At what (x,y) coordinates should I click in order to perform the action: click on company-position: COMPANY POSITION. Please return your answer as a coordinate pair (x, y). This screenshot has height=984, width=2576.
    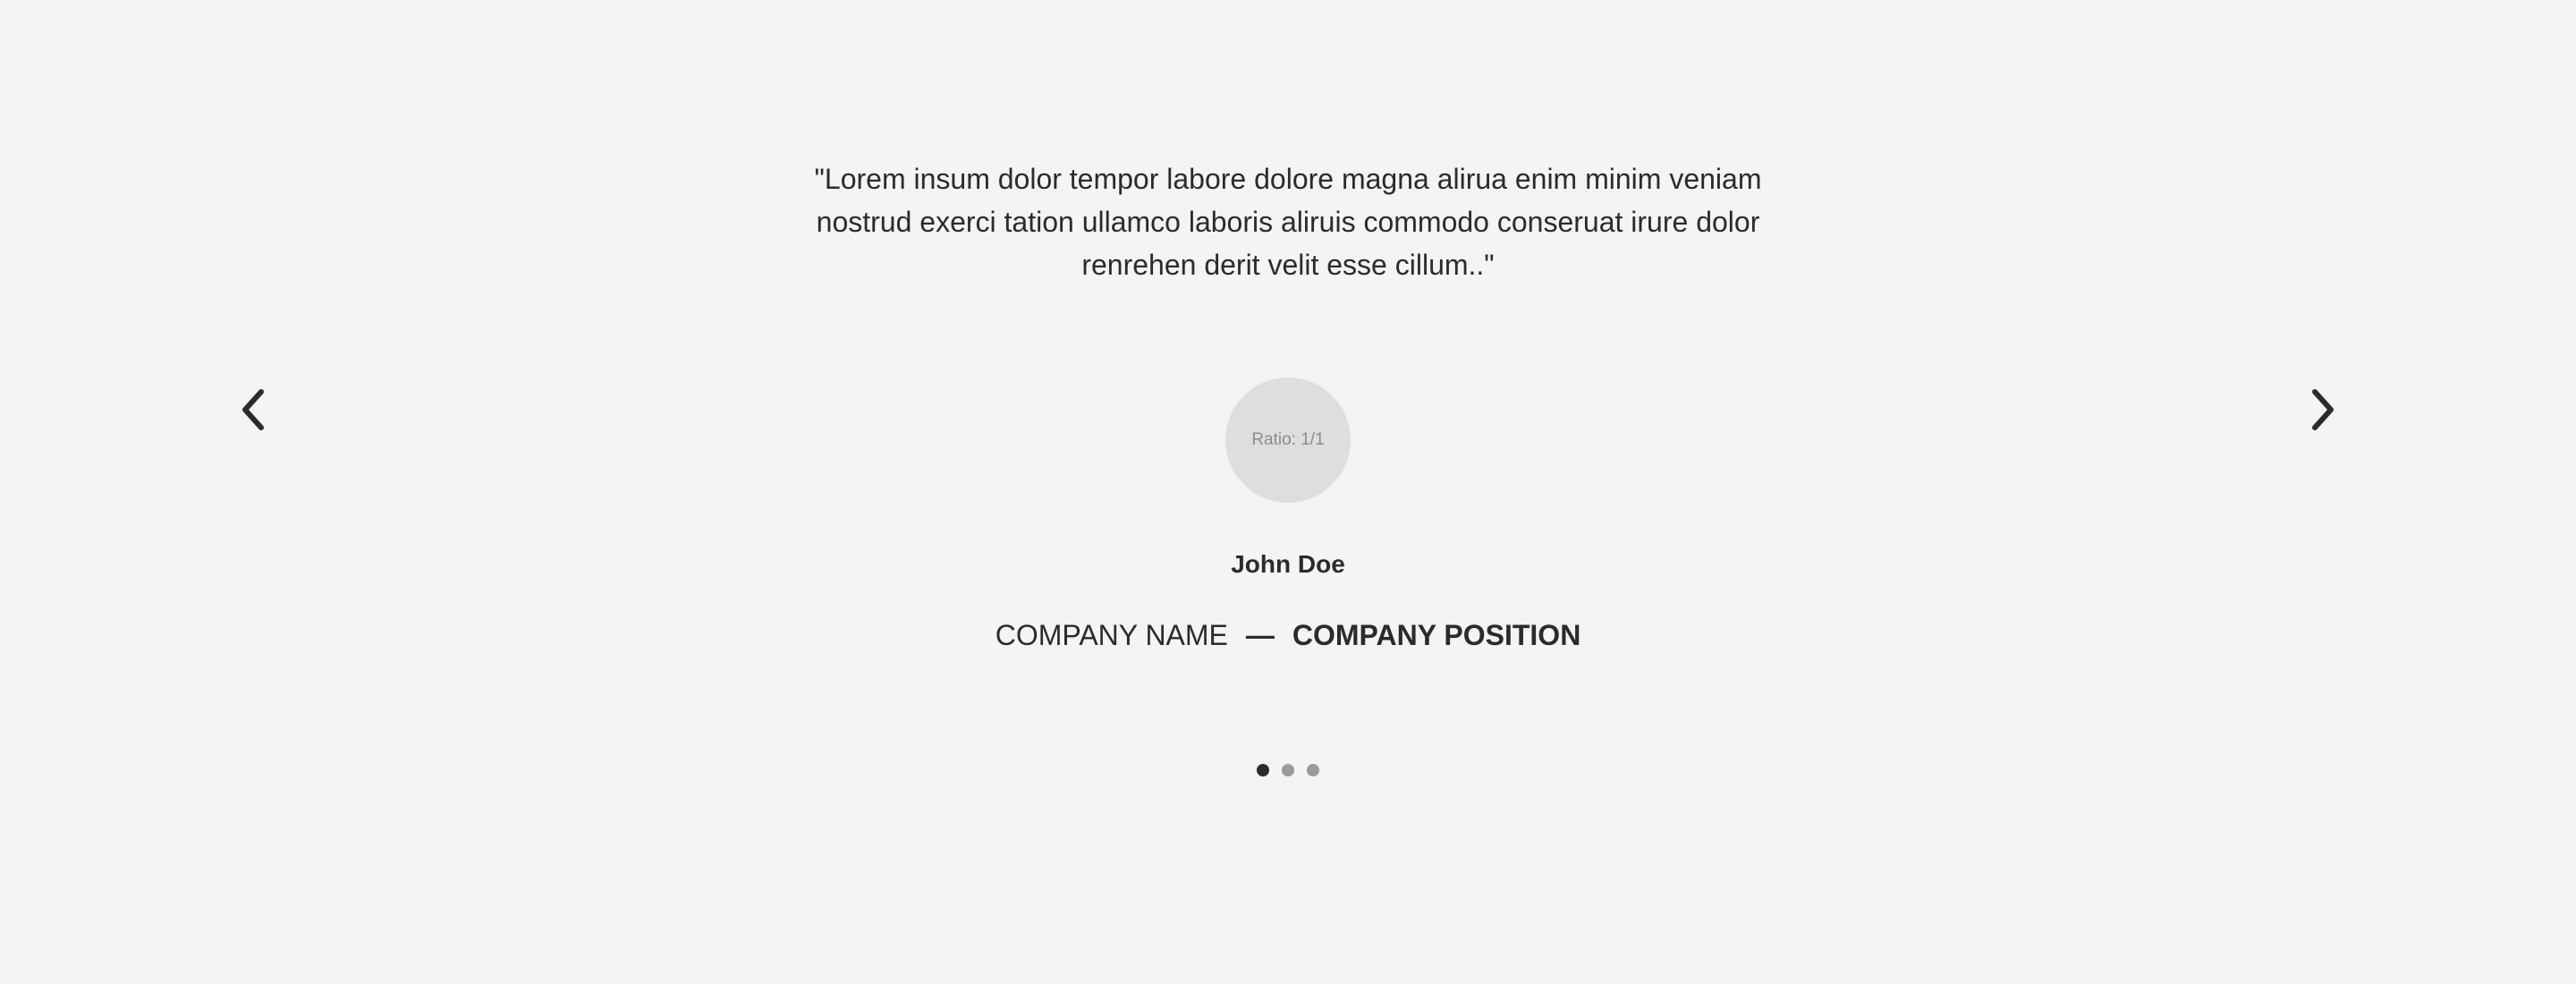
    Looking at the image, I should click on (1436, 635).